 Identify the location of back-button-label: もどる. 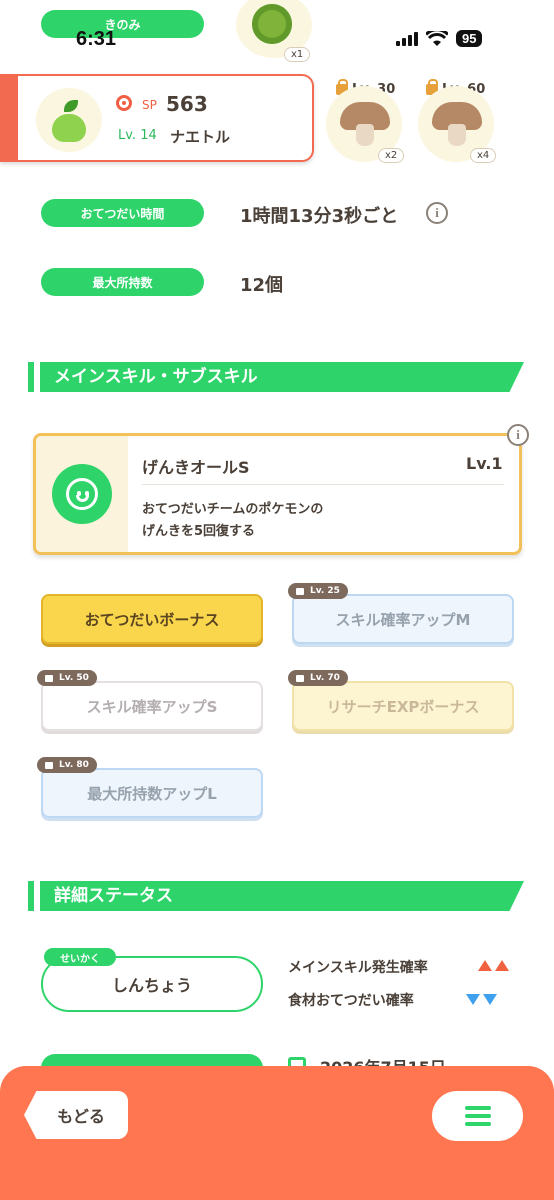
(81, 1116).